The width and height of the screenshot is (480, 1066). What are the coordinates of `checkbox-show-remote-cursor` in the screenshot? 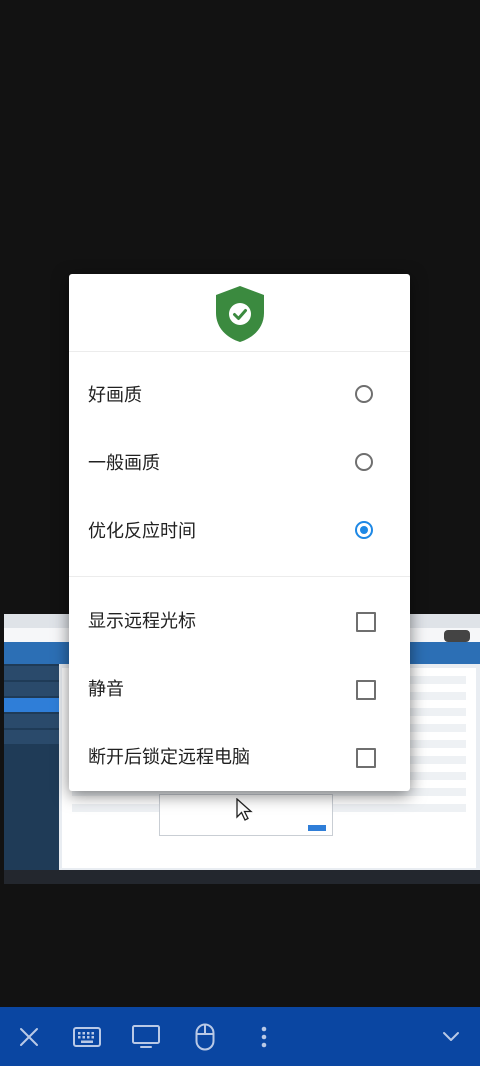 It's located at (366, 622).